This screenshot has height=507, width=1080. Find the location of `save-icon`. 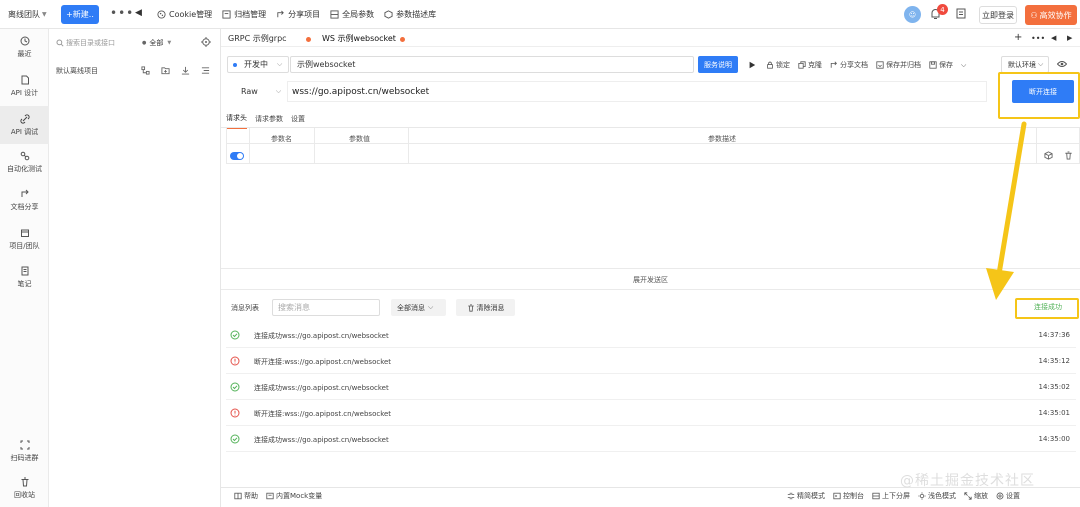

save-icon is located at coordinates (933, 65).